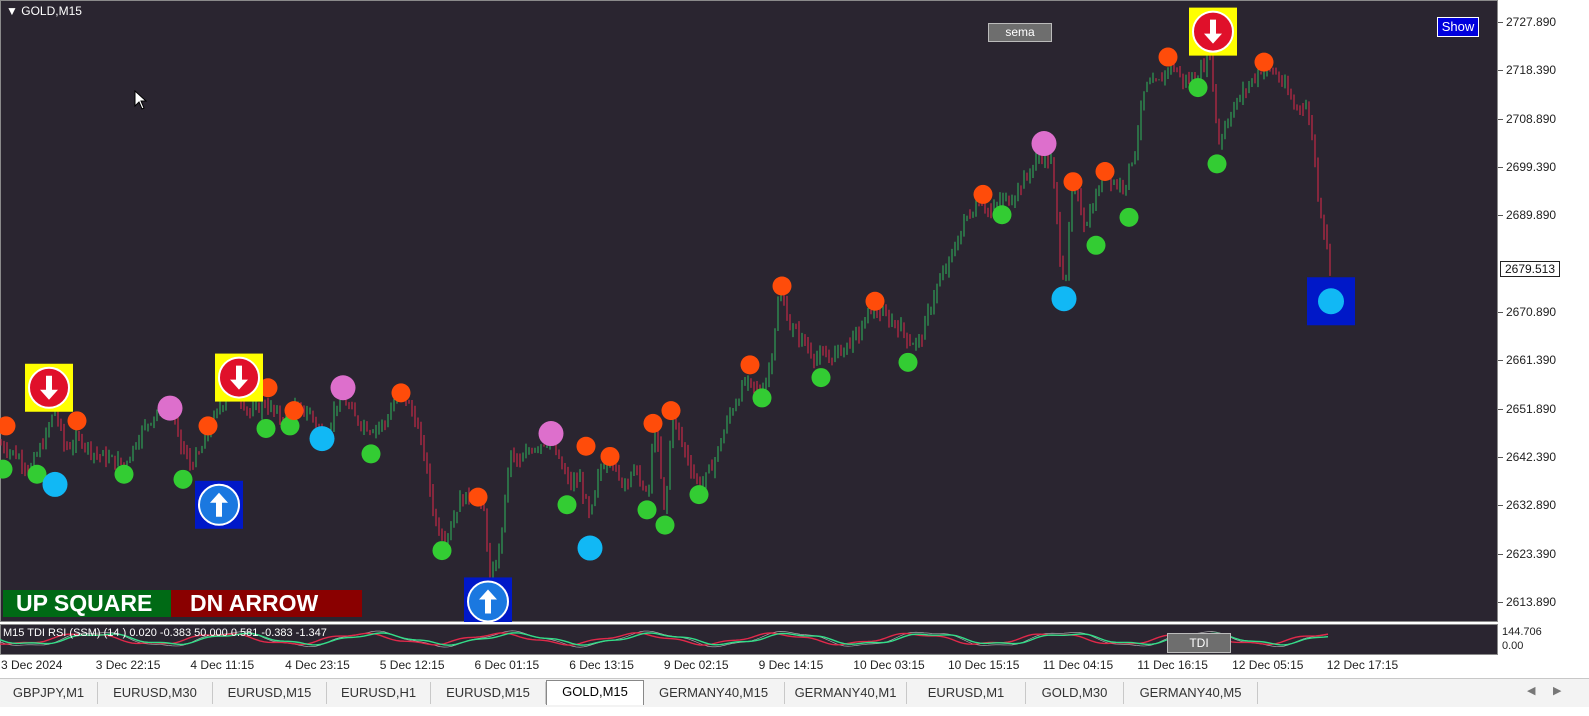 The image size is (1589, 716). What do you see at coordinates (51, 11) in the screenshot?
I see `symbol-text: GOLD,M15` at bounding box center [51, 11].